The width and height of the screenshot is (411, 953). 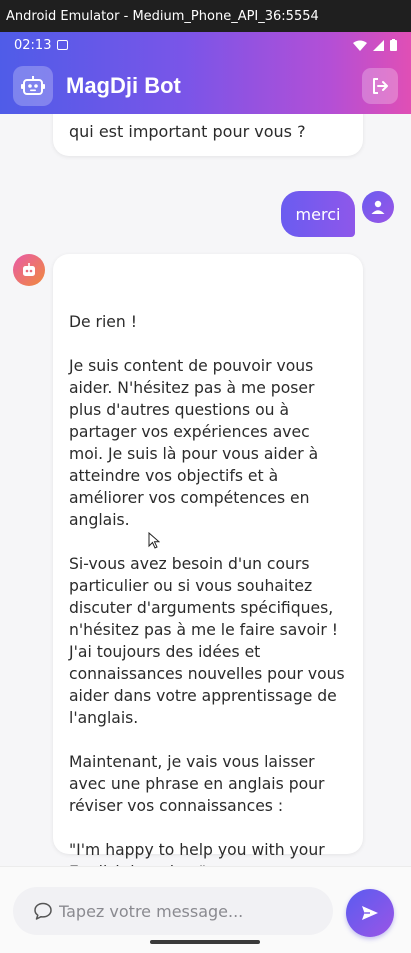 I want to click on bot-message-bubble: qui est important pour vous ?, so click(x=208, y=135).